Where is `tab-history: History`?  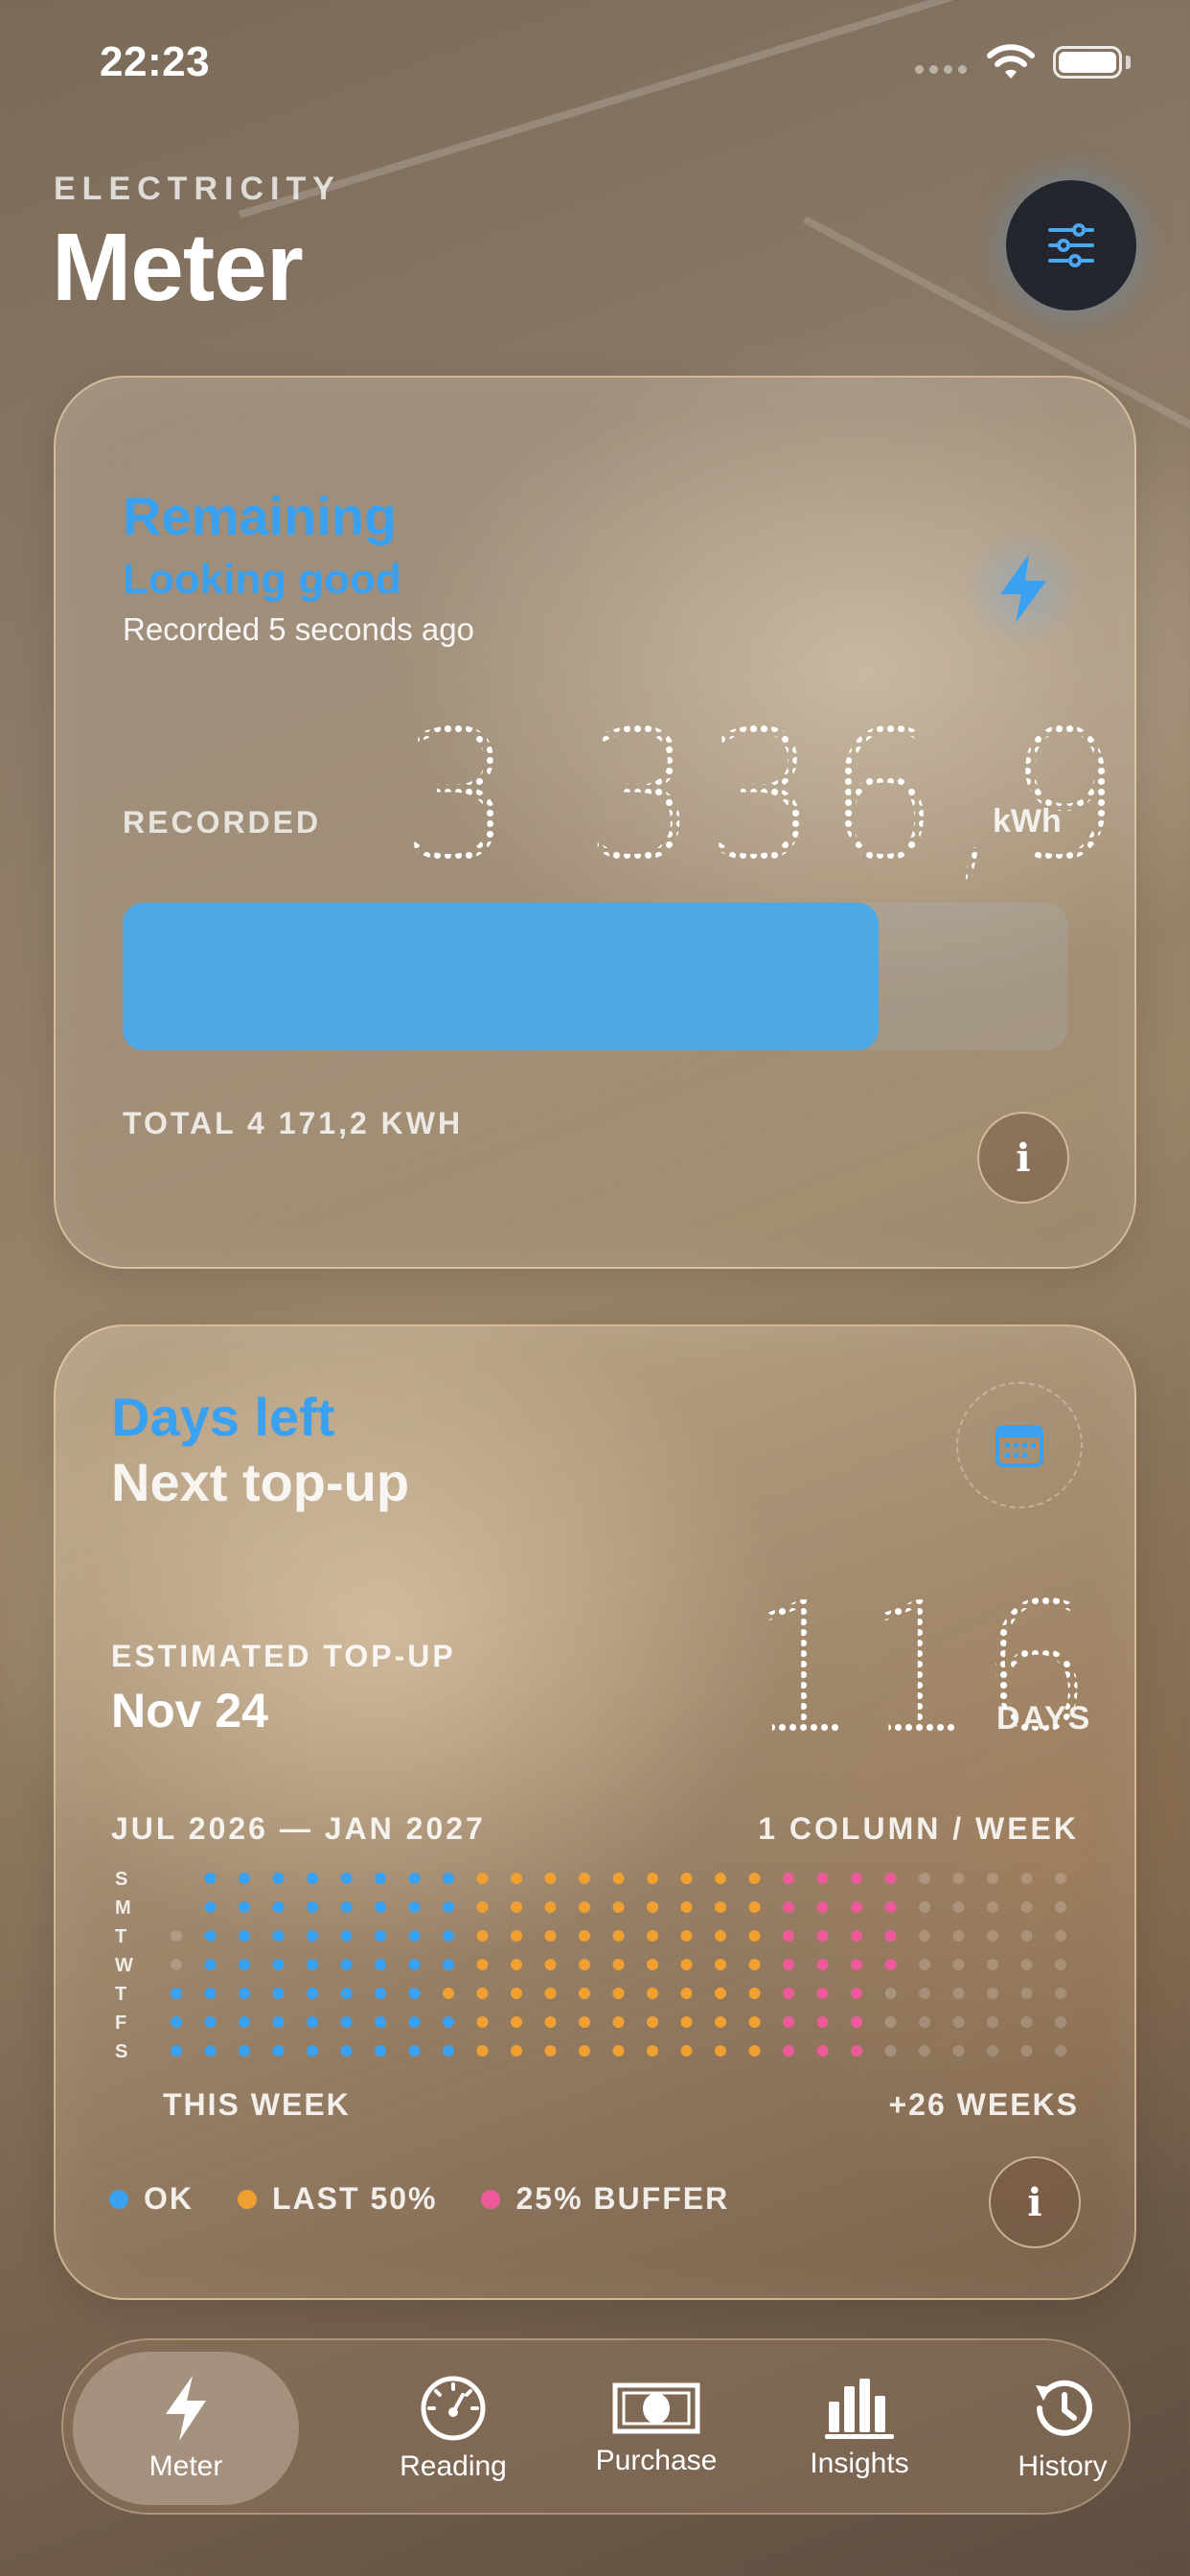 tab-history: History is located at coordinates (1063, 2428).